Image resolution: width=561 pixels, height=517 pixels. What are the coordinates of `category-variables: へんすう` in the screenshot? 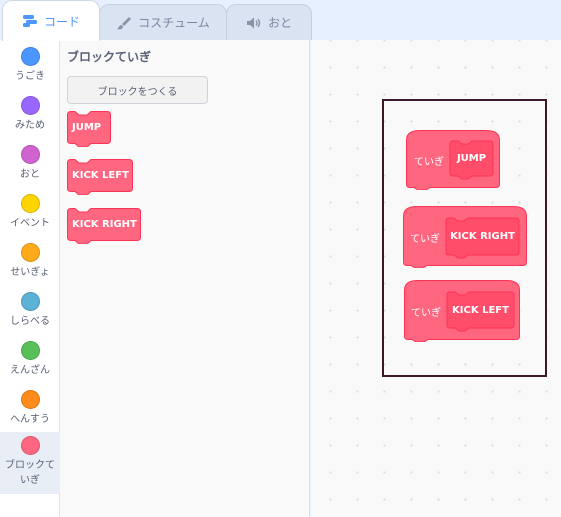 It's located at (30, 409).